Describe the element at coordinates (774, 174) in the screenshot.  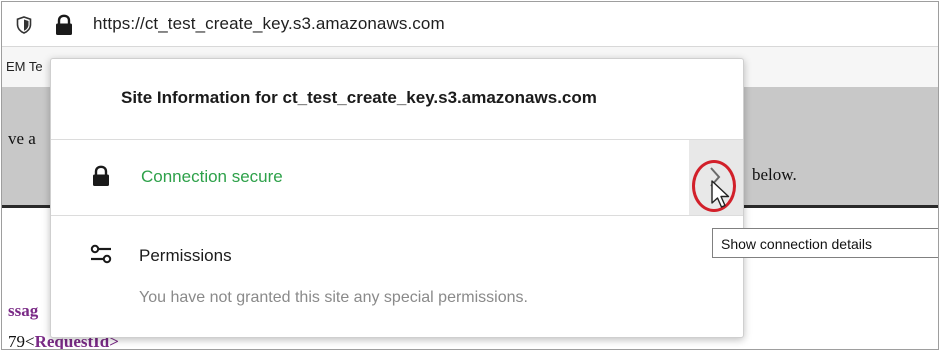
I see `banner-text-right: below.` at that location.